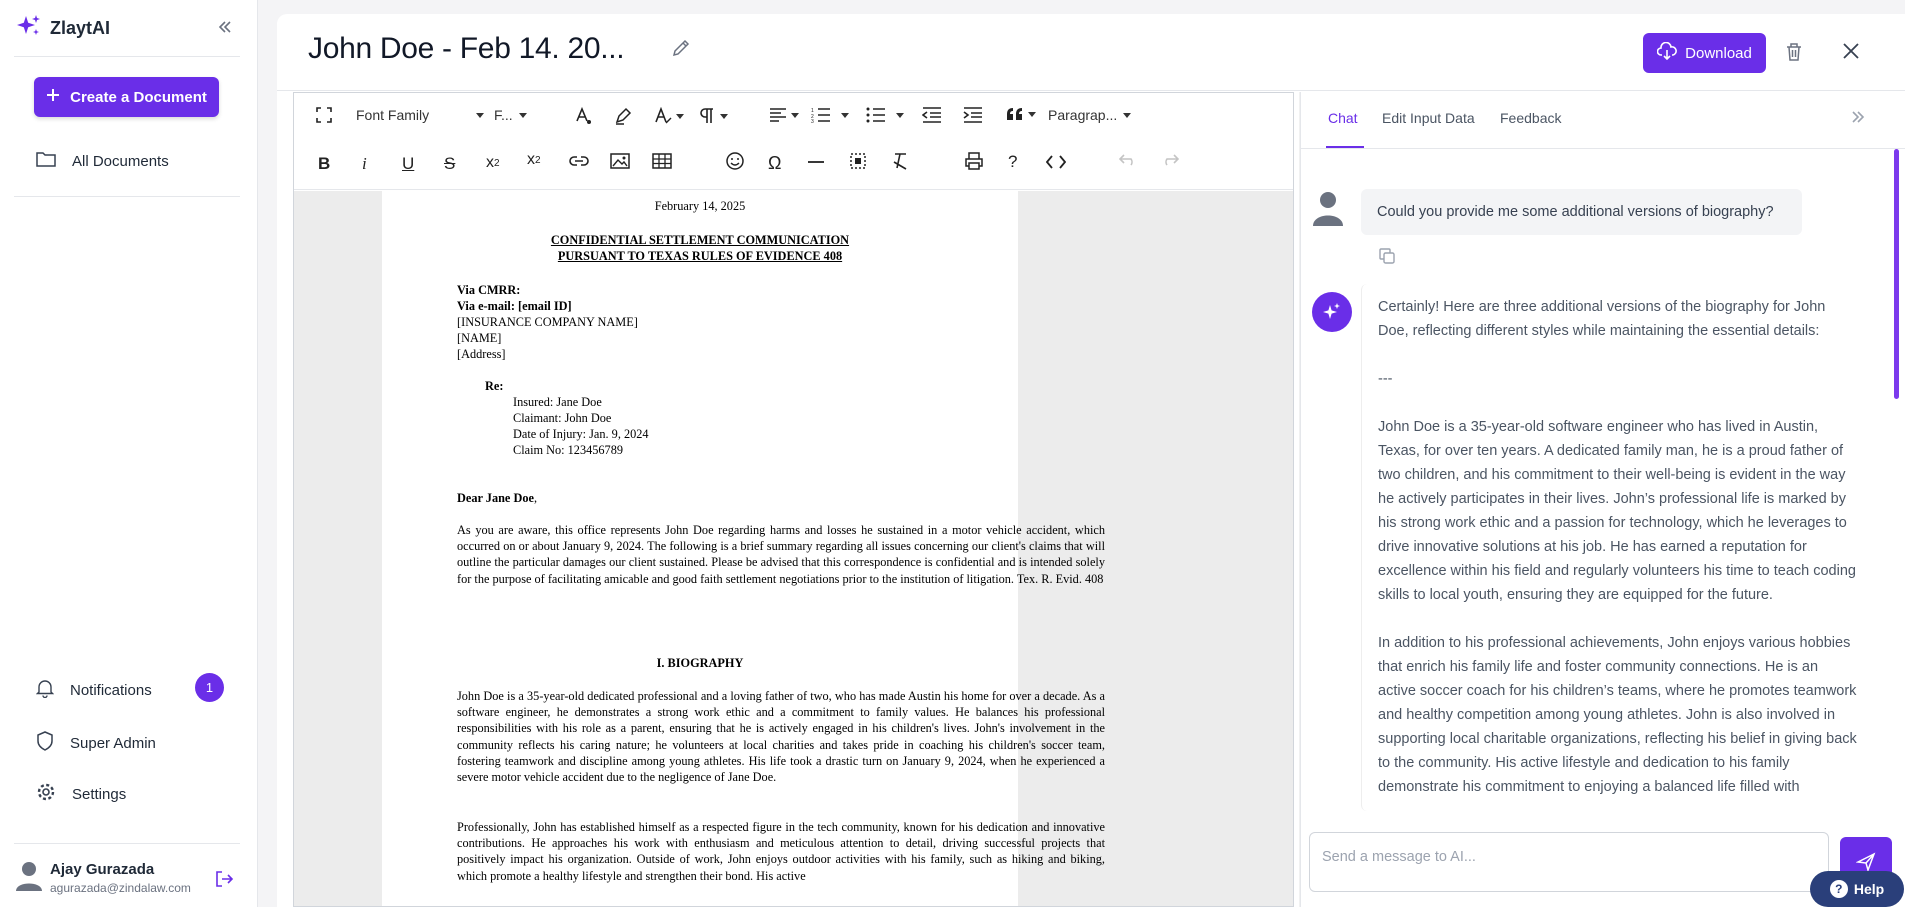 This screenshot has width=1905, height=907. I want to click on bullet-list-menu, so click(885, 115).